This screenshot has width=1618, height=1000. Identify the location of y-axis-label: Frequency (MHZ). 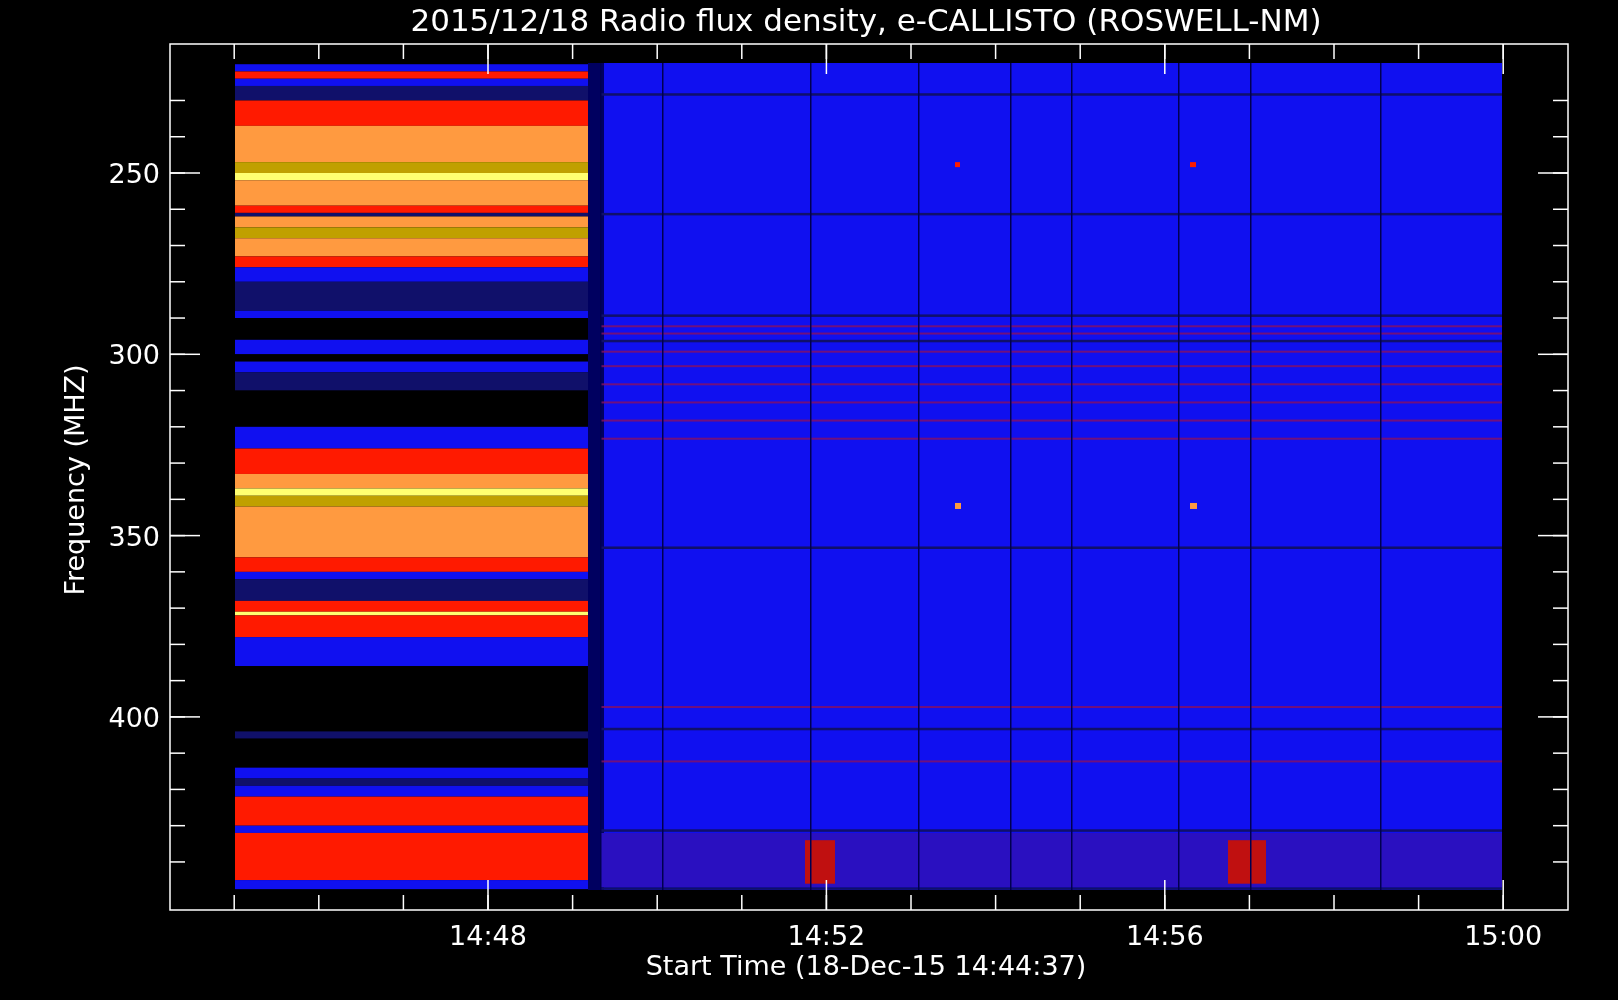
(74, 480).